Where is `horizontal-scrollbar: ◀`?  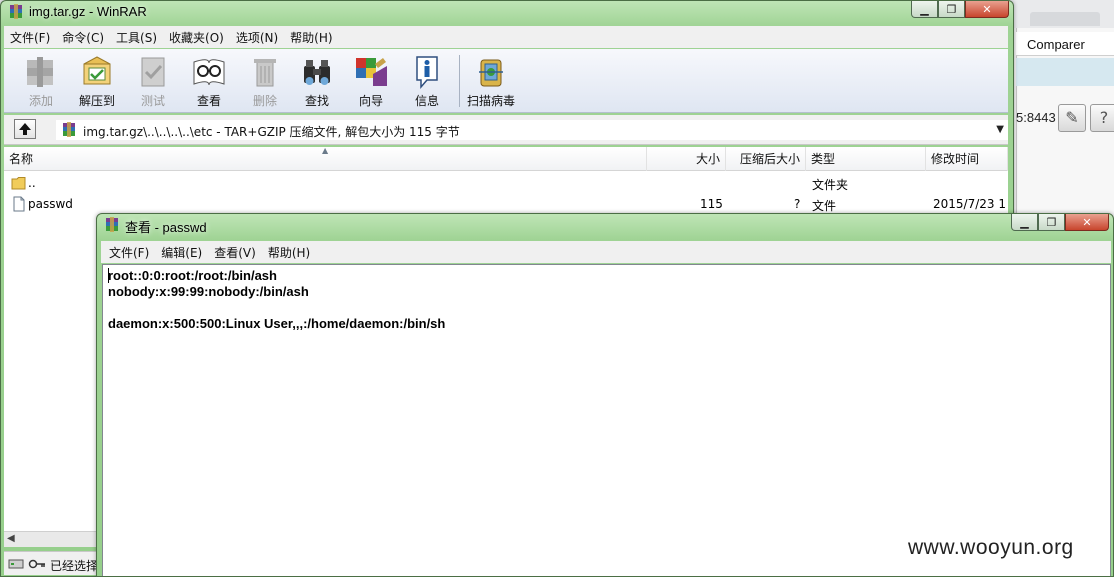
horizontal-scrollbar: ◀ is located at coordinates (53, 539).